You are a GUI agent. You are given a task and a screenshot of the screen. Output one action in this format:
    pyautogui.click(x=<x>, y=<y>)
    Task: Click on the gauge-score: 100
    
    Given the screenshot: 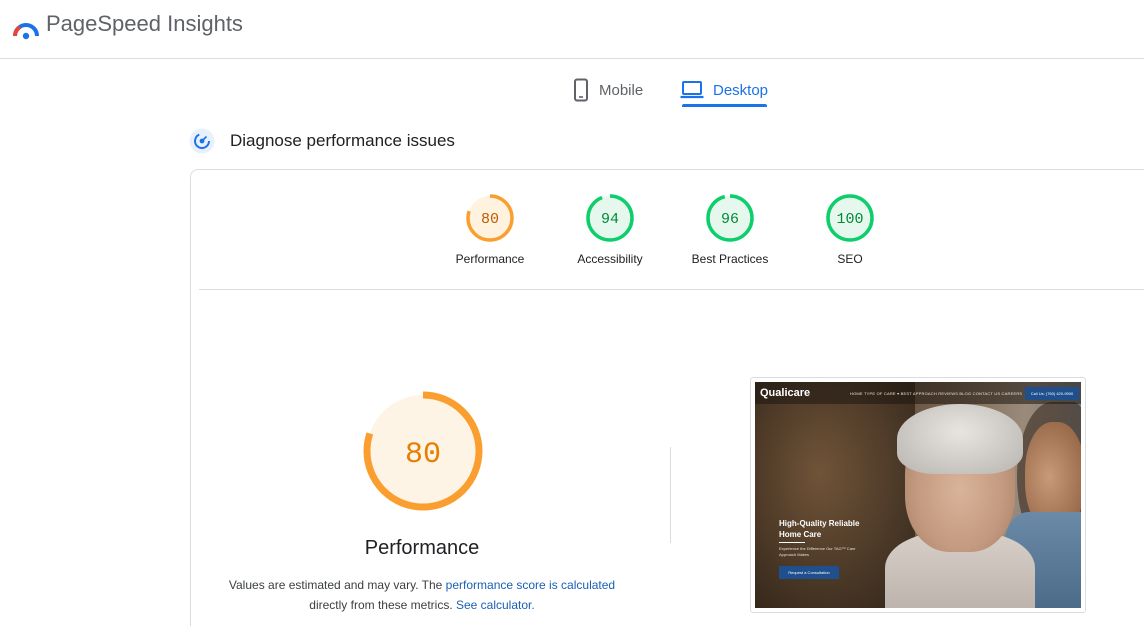 What is the action you would take?
    pyautogui.click(x=849, y=219)
    